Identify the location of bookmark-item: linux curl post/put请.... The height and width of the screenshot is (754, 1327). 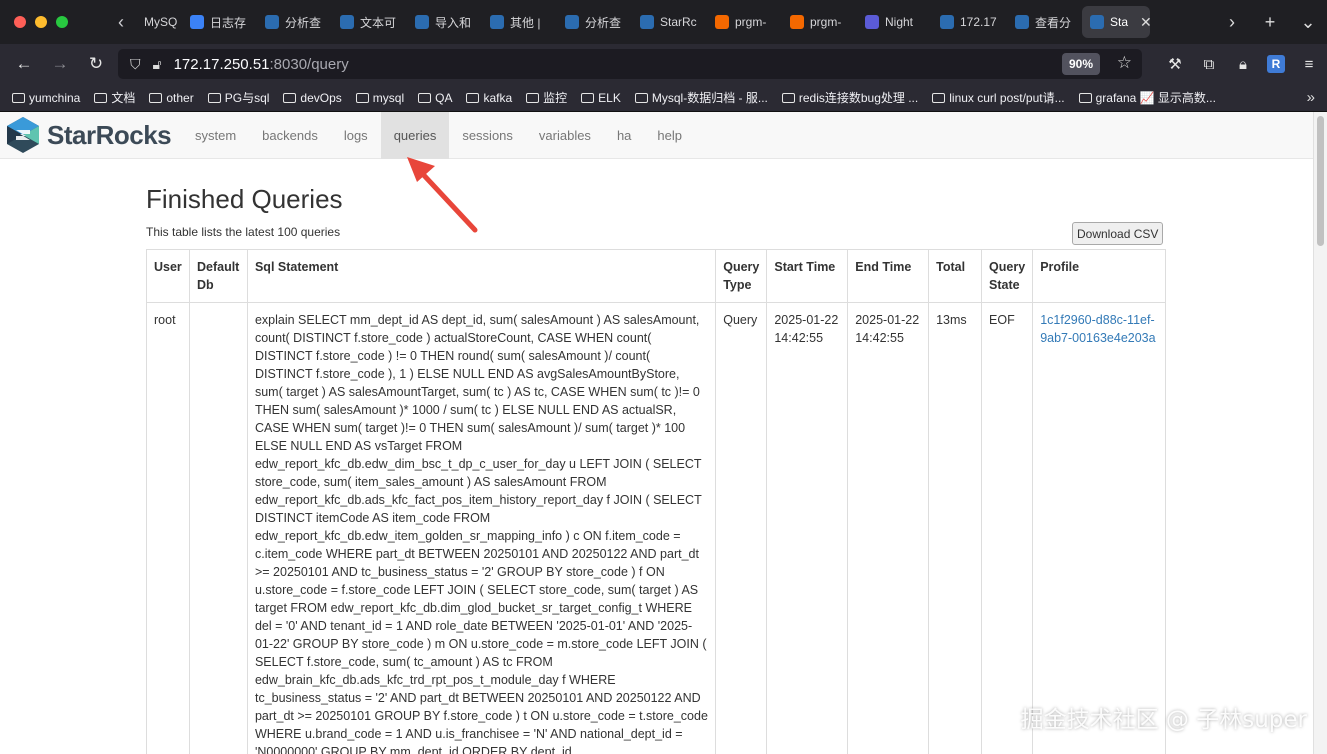
(998, 97).